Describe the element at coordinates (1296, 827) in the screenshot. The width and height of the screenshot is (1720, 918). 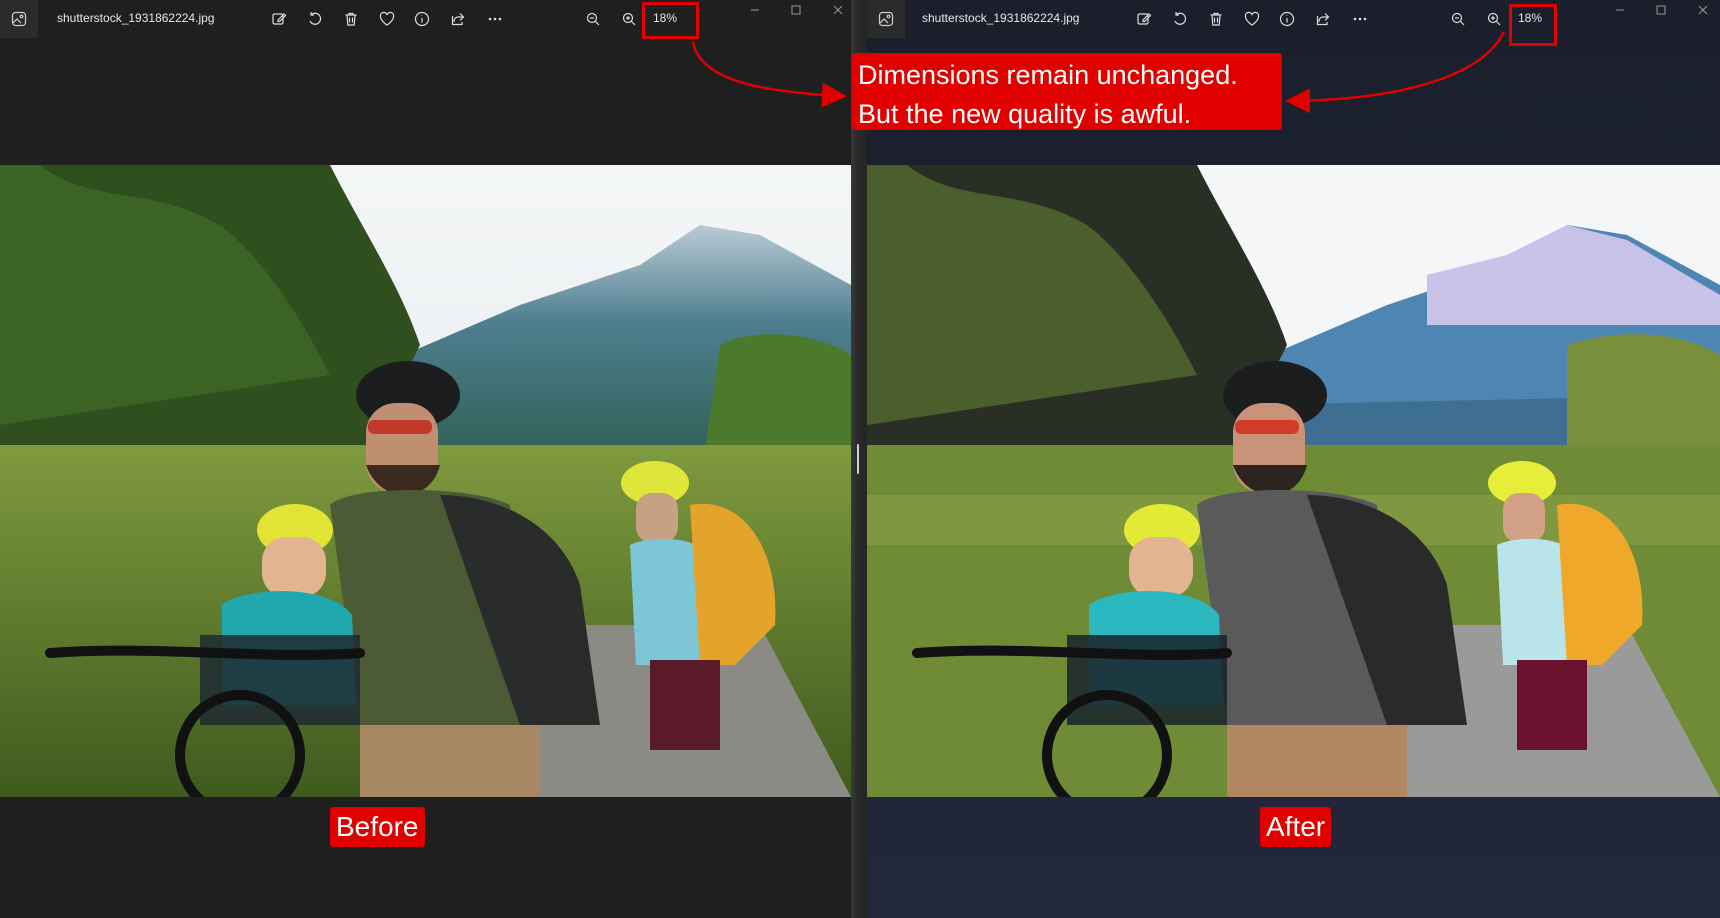
I see `after-caption: After` at that location.